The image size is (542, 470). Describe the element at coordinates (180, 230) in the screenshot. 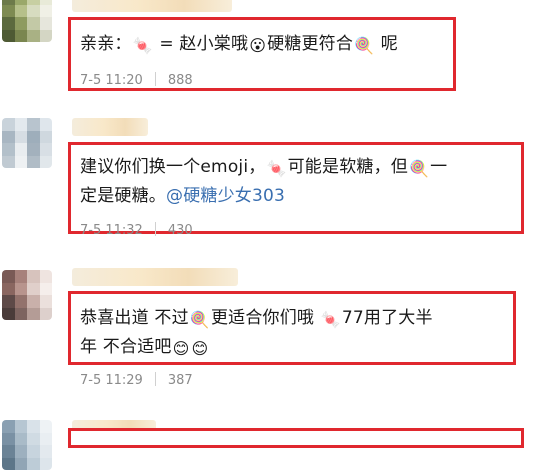

I see `like-count: 430` at that location.